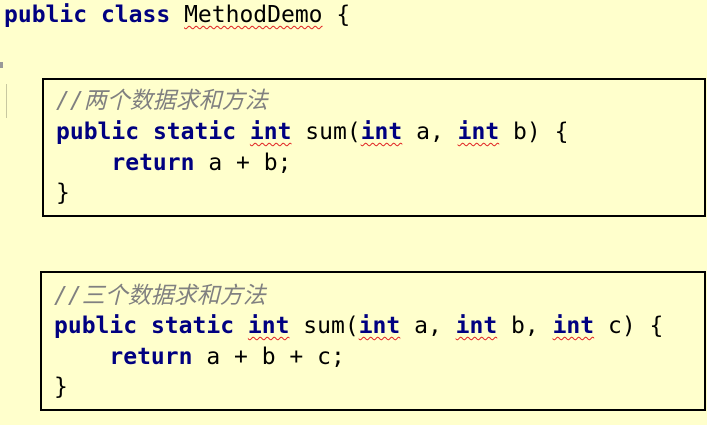  Describe the element at coordinates (525, 326) in the screenshot. I see `param-name: b,` at that location.